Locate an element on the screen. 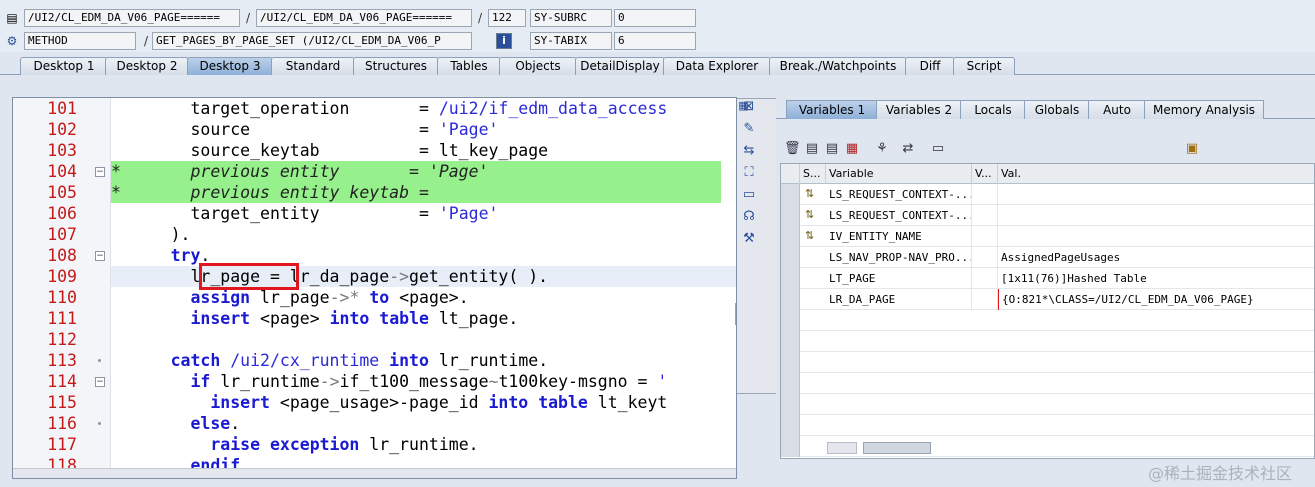 The height and width of the screenshot is (487, 1315). variable-name: IV_ENTITY_NAME is located at coordinates (899, 236).